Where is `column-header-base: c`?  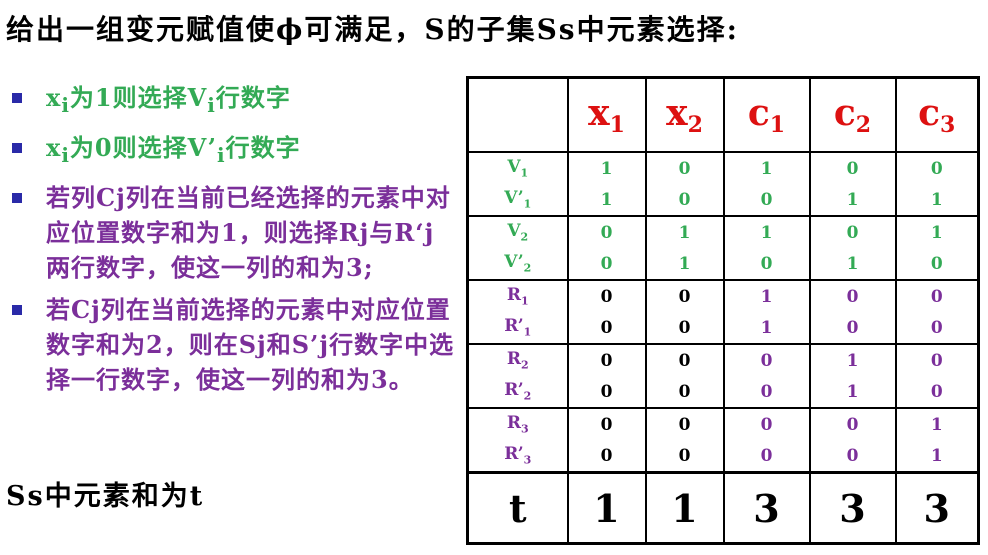 column-header-base: c is located at coordinates (758, 113).